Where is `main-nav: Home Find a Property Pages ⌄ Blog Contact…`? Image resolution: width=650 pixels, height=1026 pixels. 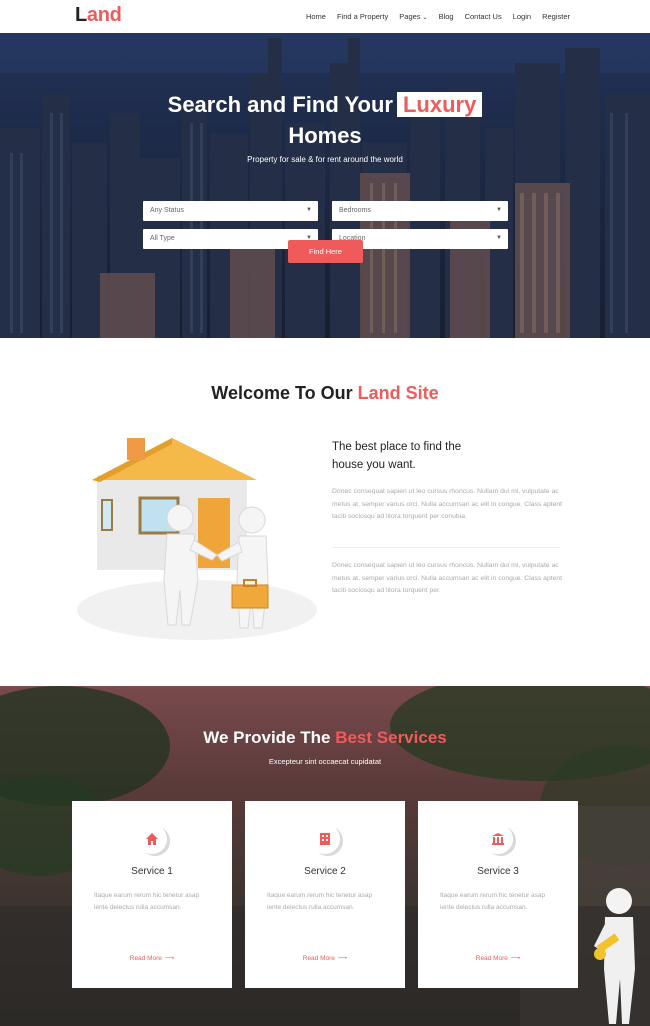
main-nav: Home Find a Property Pages ⌄ Blog Contact… is located at coordinates (438, 16).